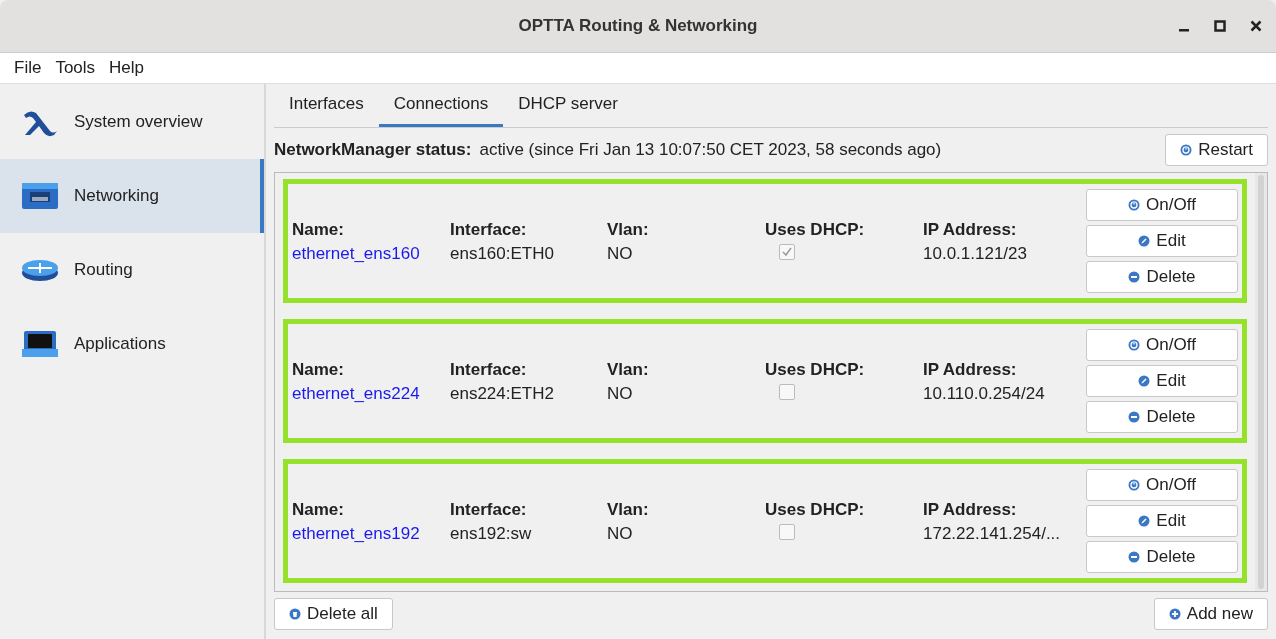  I want to click on field-value: ens224:ETH2, so click(502, 394).